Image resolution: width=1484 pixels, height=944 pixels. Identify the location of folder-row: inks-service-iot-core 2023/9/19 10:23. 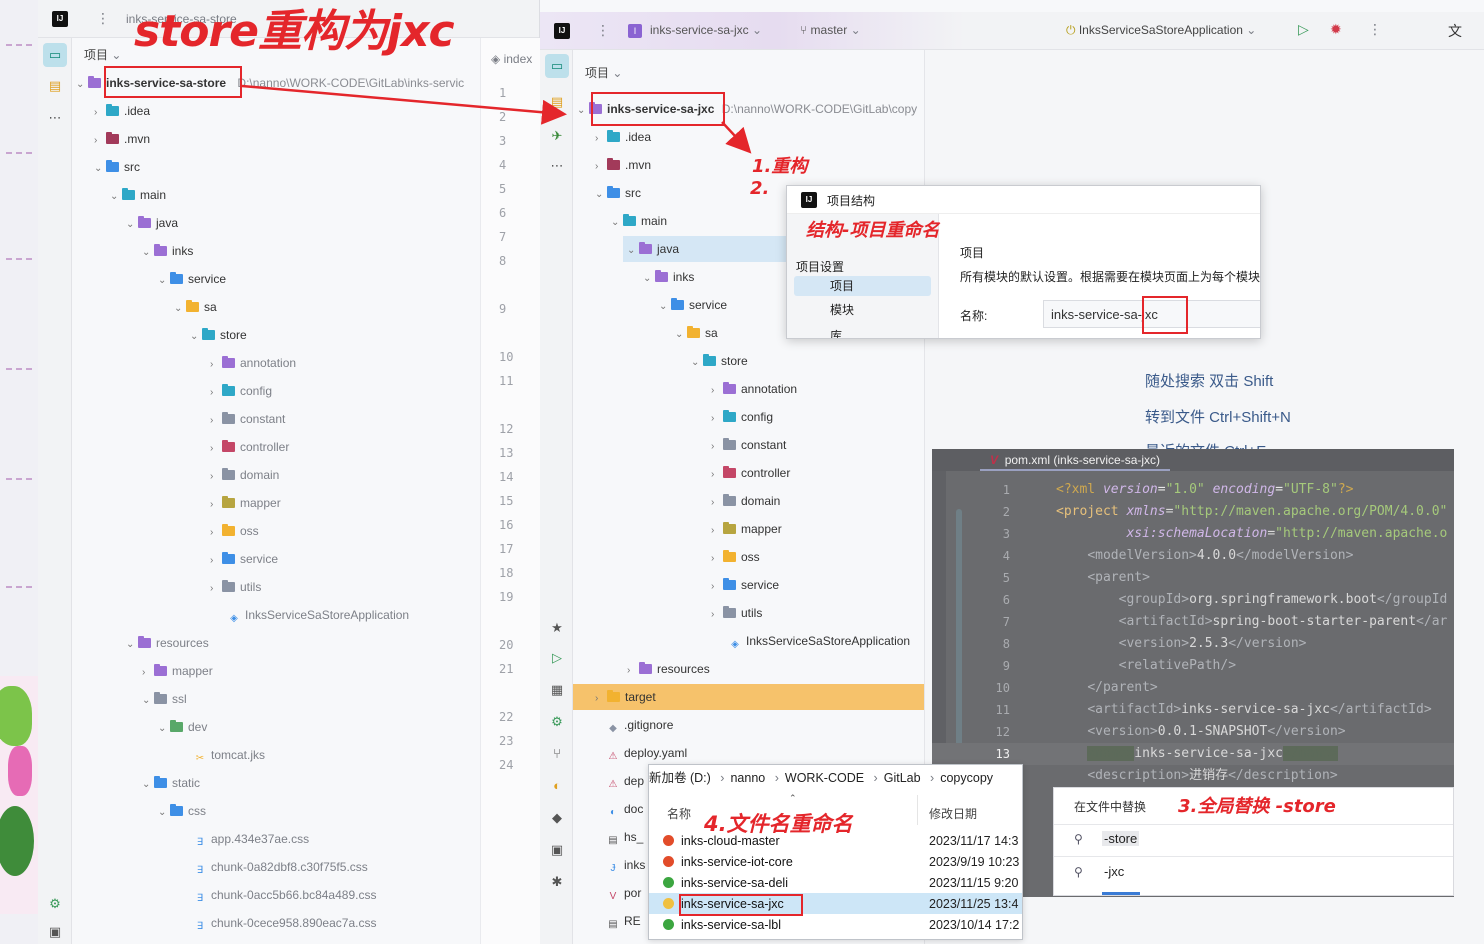
(842, 862).